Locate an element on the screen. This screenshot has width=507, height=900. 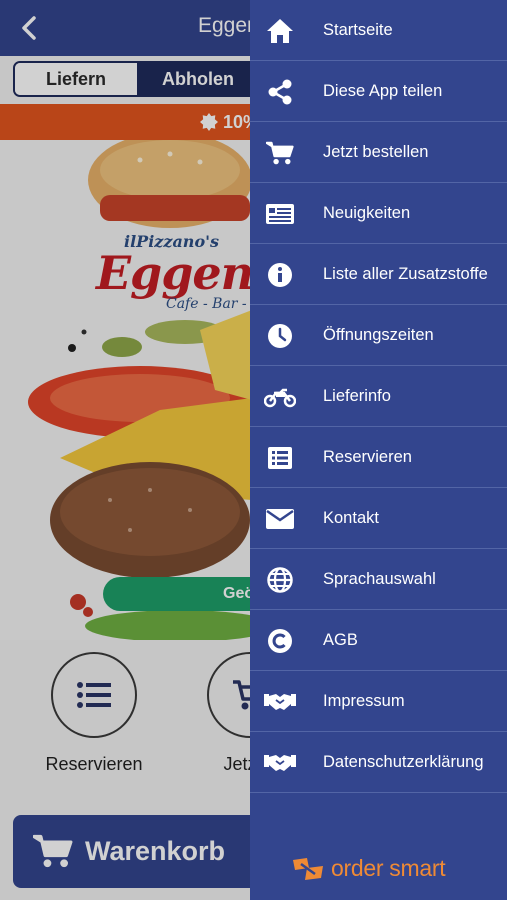
menu-item-share: Diese App teilen is located at coordinates (378, 91).